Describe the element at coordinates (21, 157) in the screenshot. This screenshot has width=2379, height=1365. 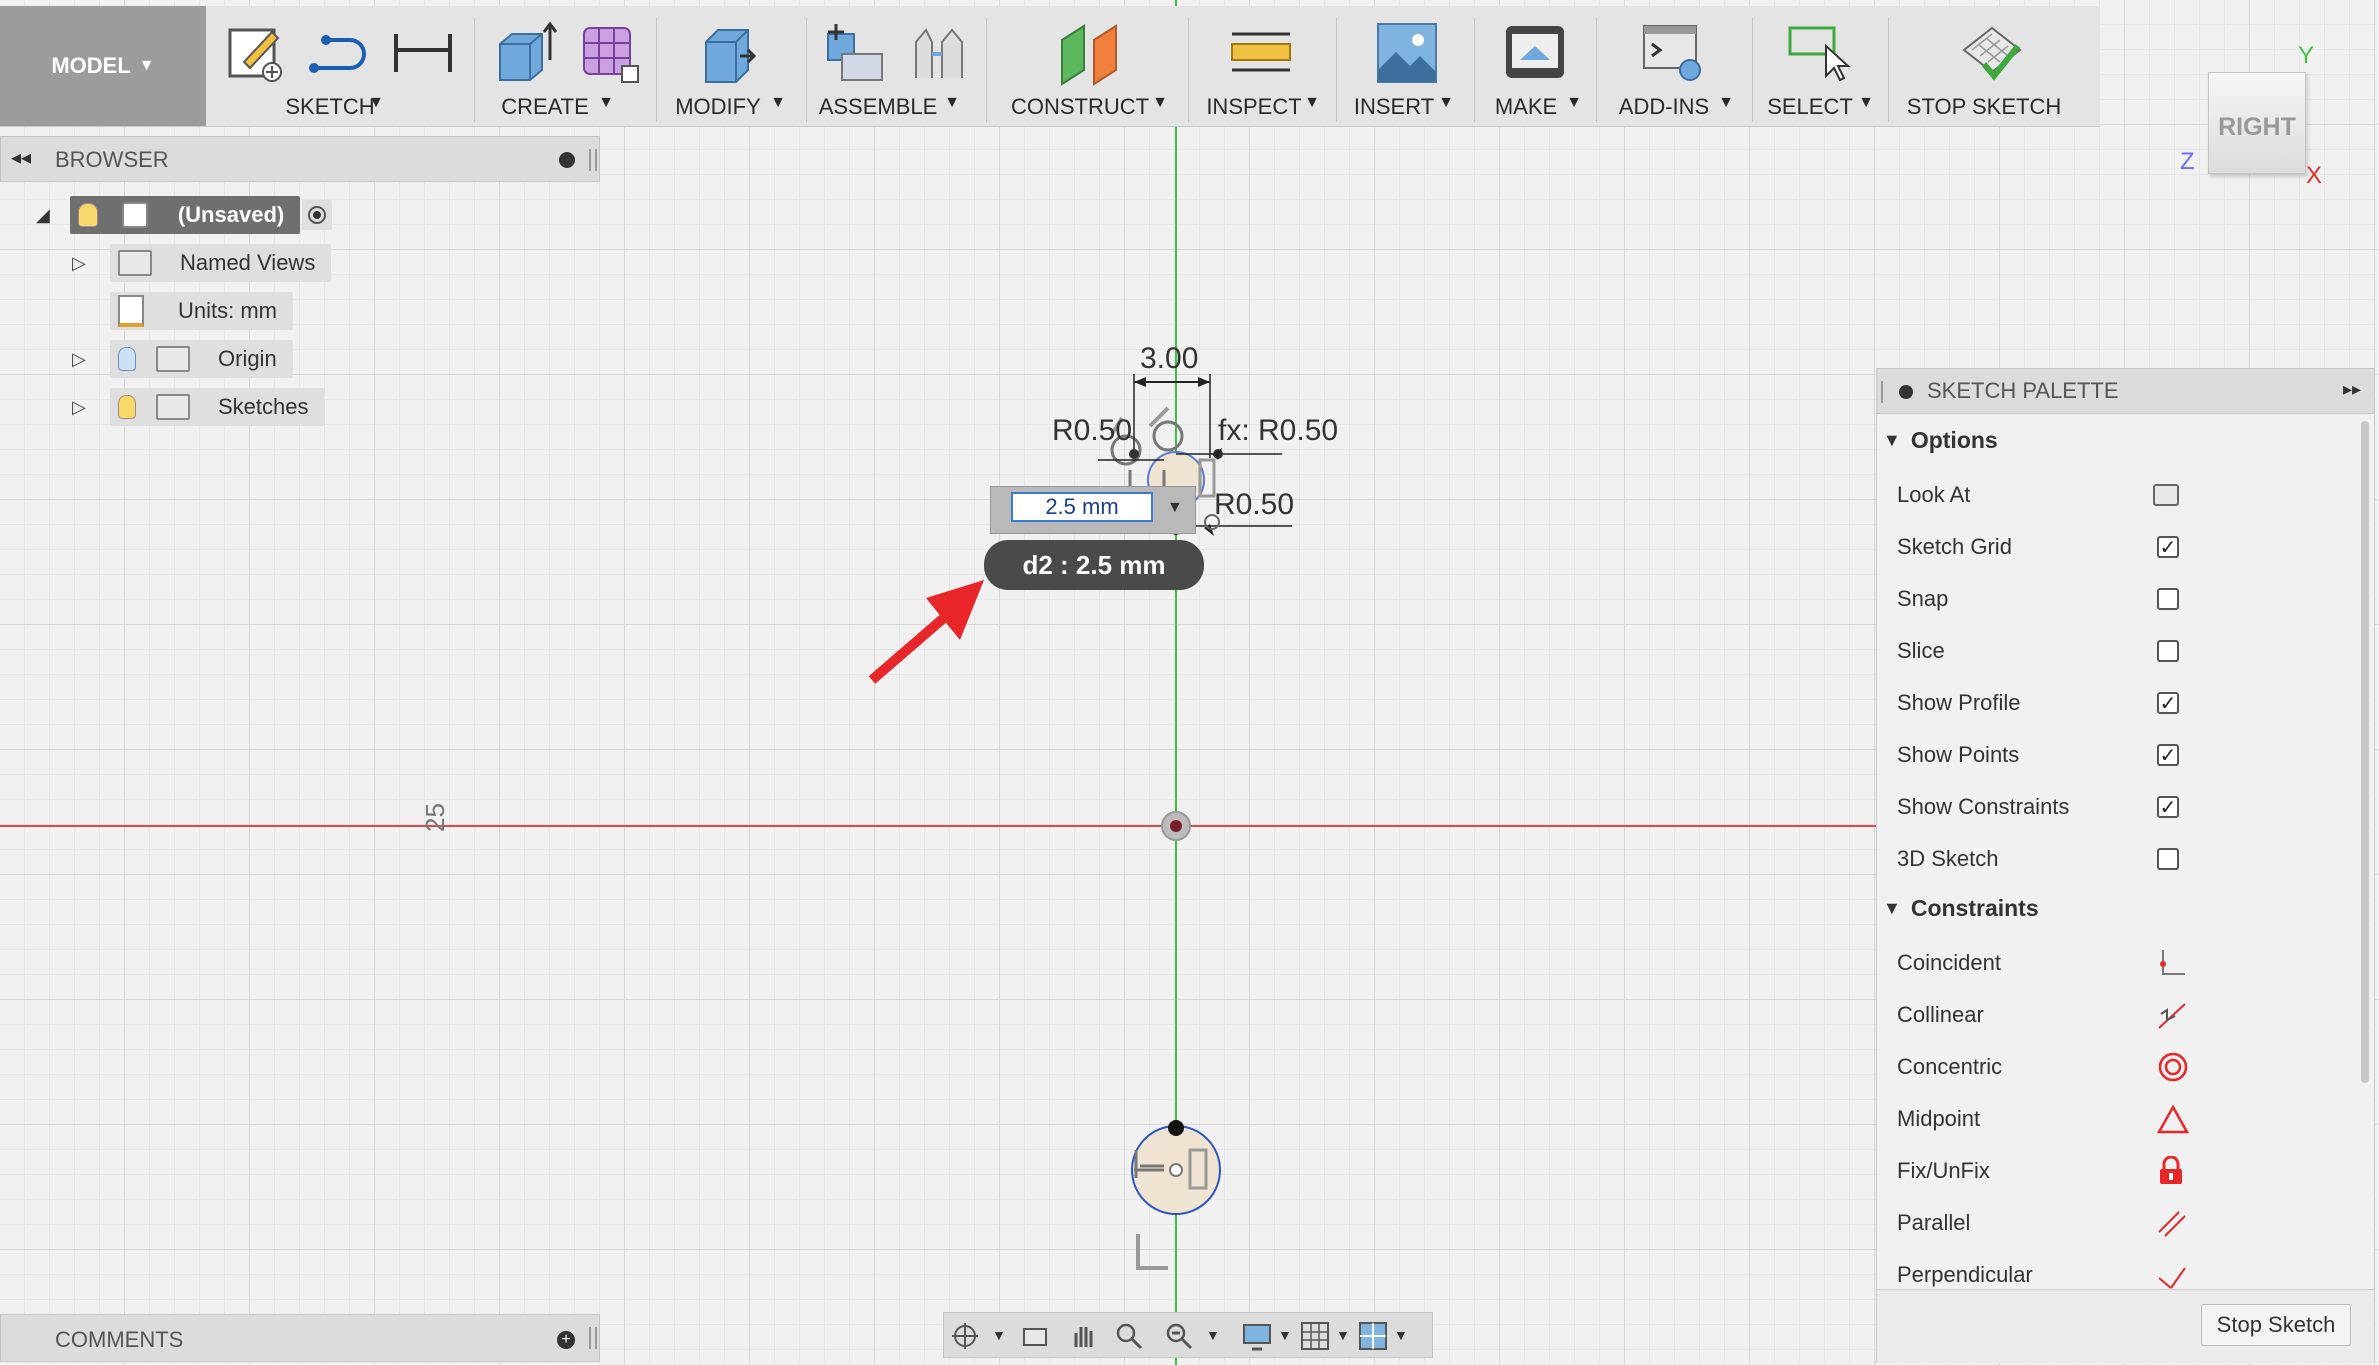
I see `collapse-left-icon: ◂◂` at that location.